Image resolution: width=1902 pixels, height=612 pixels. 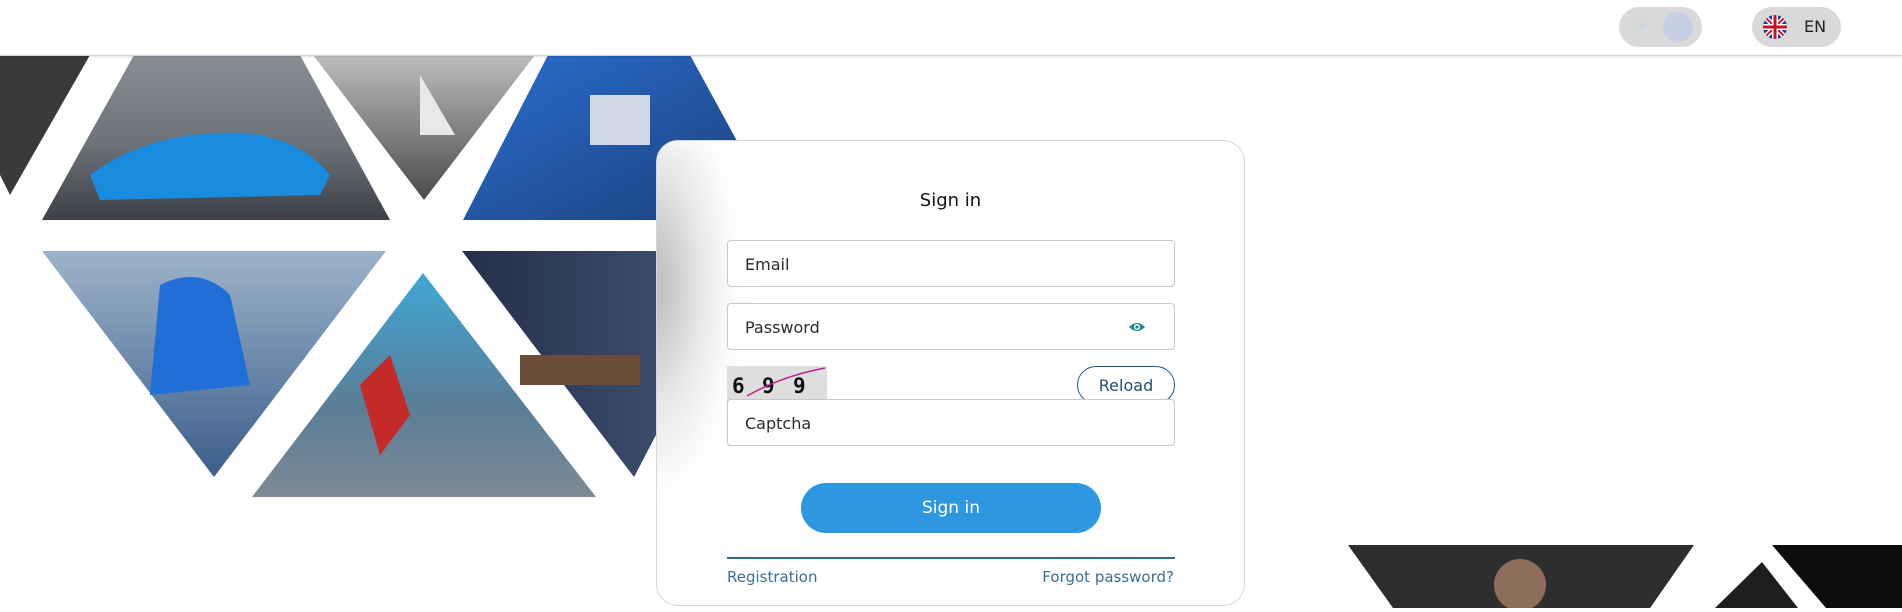 I want to click on eye-icon, so click(x=1137, y=327).